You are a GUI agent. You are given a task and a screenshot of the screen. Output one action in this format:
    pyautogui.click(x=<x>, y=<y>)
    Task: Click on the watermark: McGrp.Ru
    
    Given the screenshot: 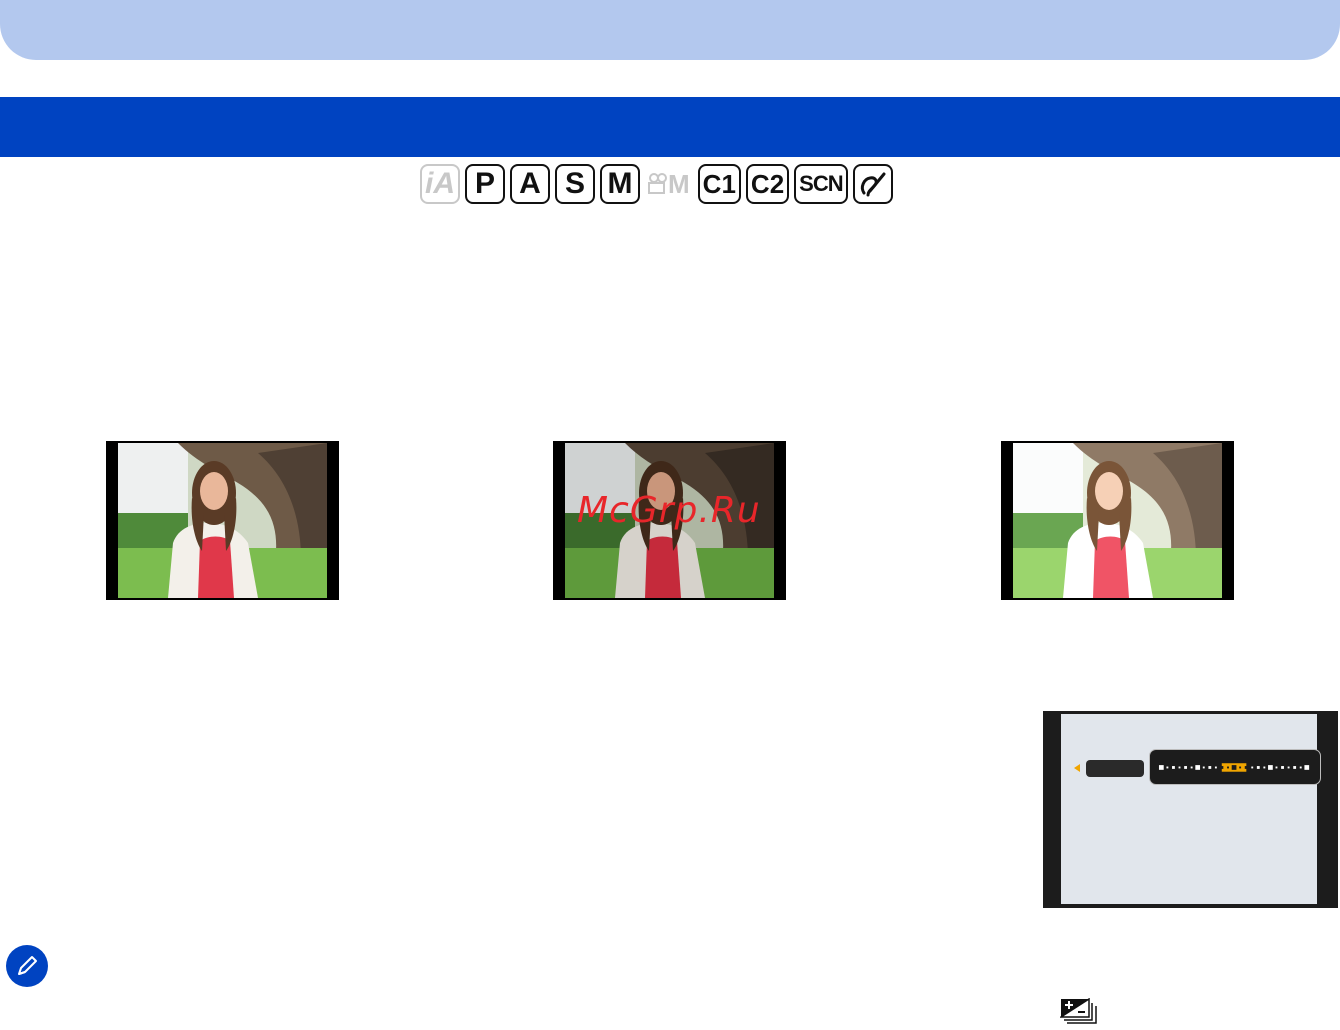 What is the action you would take?
    pyautogui.click(x=669, y=510)
    